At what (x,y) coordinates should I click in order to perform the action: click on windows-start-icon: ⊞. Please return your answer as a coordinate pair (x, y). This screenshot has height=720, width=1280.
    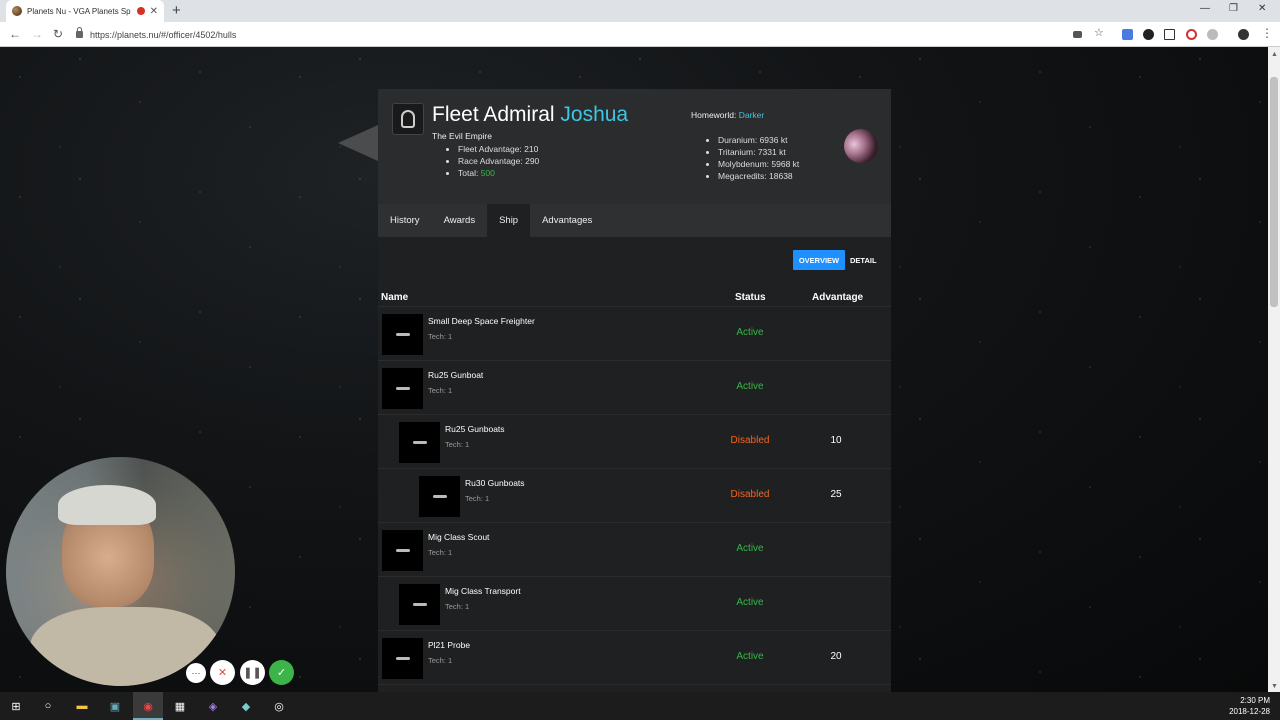
    Looking at the image, I should click on (16, 706).